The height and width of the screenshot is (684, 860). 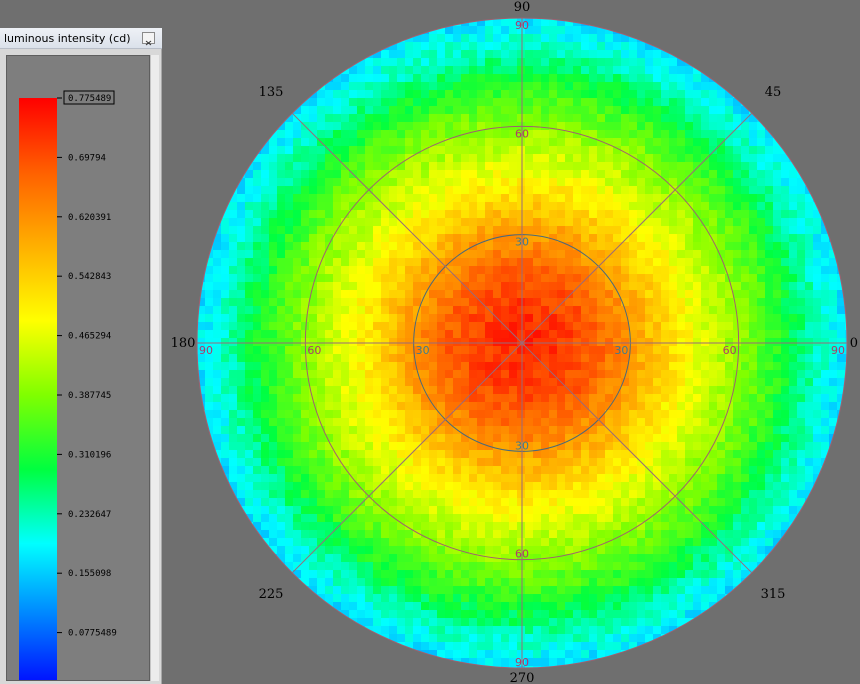 What do you see at coordinates (89, 455) in the screenshot?
I see `colorbar-tick-label: 0.310196` at bounding box center [89, 455].